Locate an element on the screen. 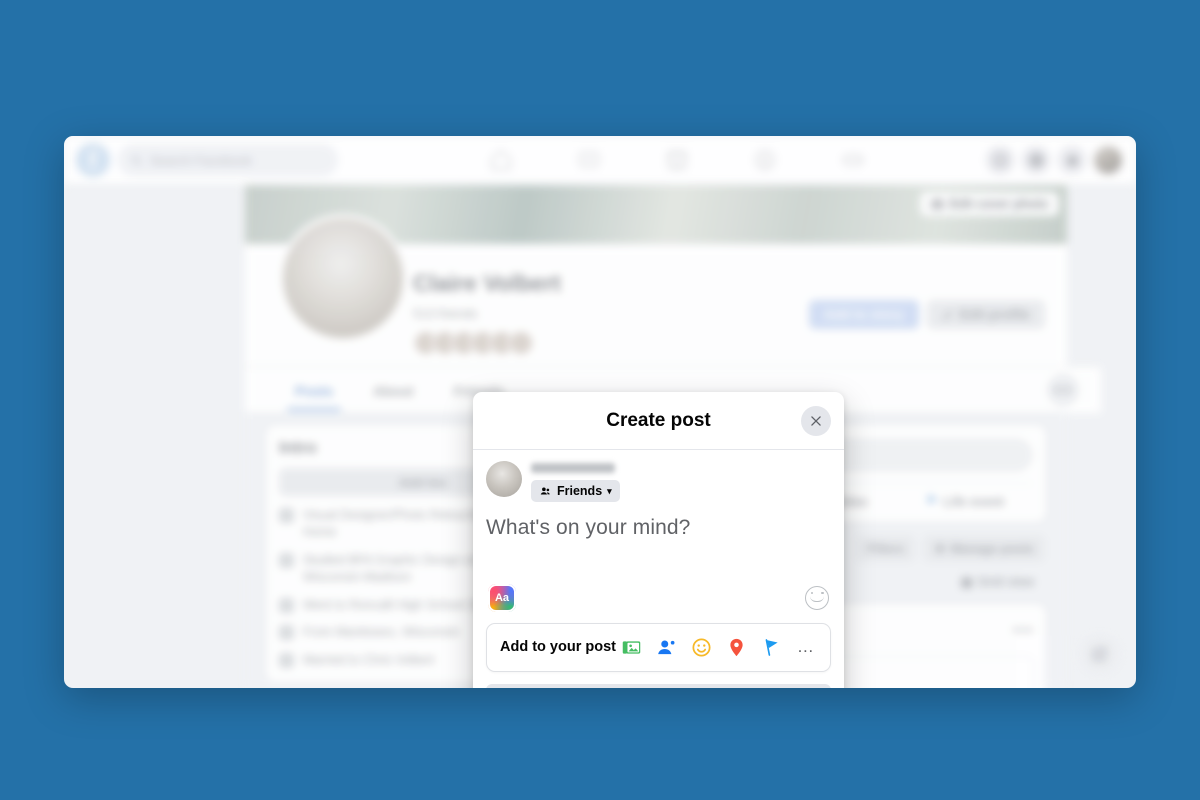 The width and height of the screenshot is (1200, 800). intro-item-label: Married to Chris Volbert is located at coordinates (369, 660).